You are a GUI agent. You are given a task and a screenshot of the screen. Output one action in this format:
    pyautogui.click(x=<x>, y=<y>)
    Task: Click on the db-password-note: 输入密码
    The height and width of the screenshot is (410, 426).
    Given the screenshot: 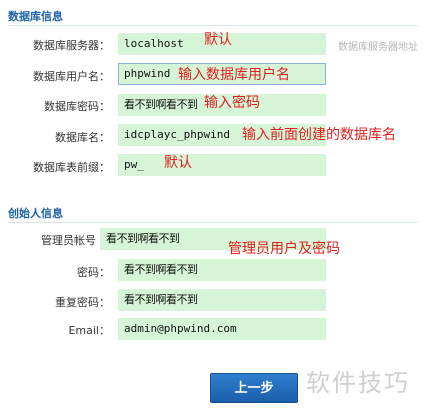 What is the action you would take?
    pyautogui.click(x=232, y=103)
    